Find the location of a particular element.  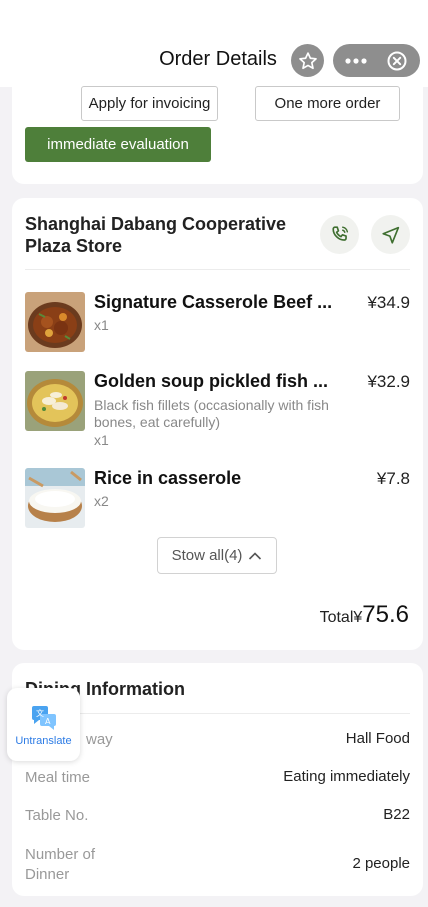

call-store-button is located at coordinates (339, 234).